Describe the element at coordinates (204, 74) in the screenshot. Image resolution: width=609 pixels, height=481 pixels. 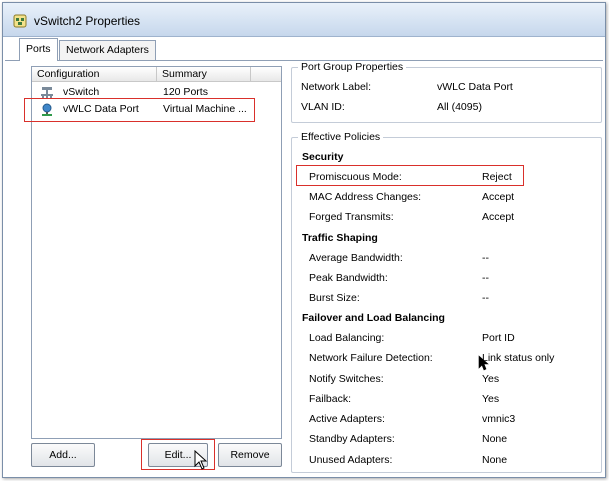
I see `column-header-summary: Summary` at that location.